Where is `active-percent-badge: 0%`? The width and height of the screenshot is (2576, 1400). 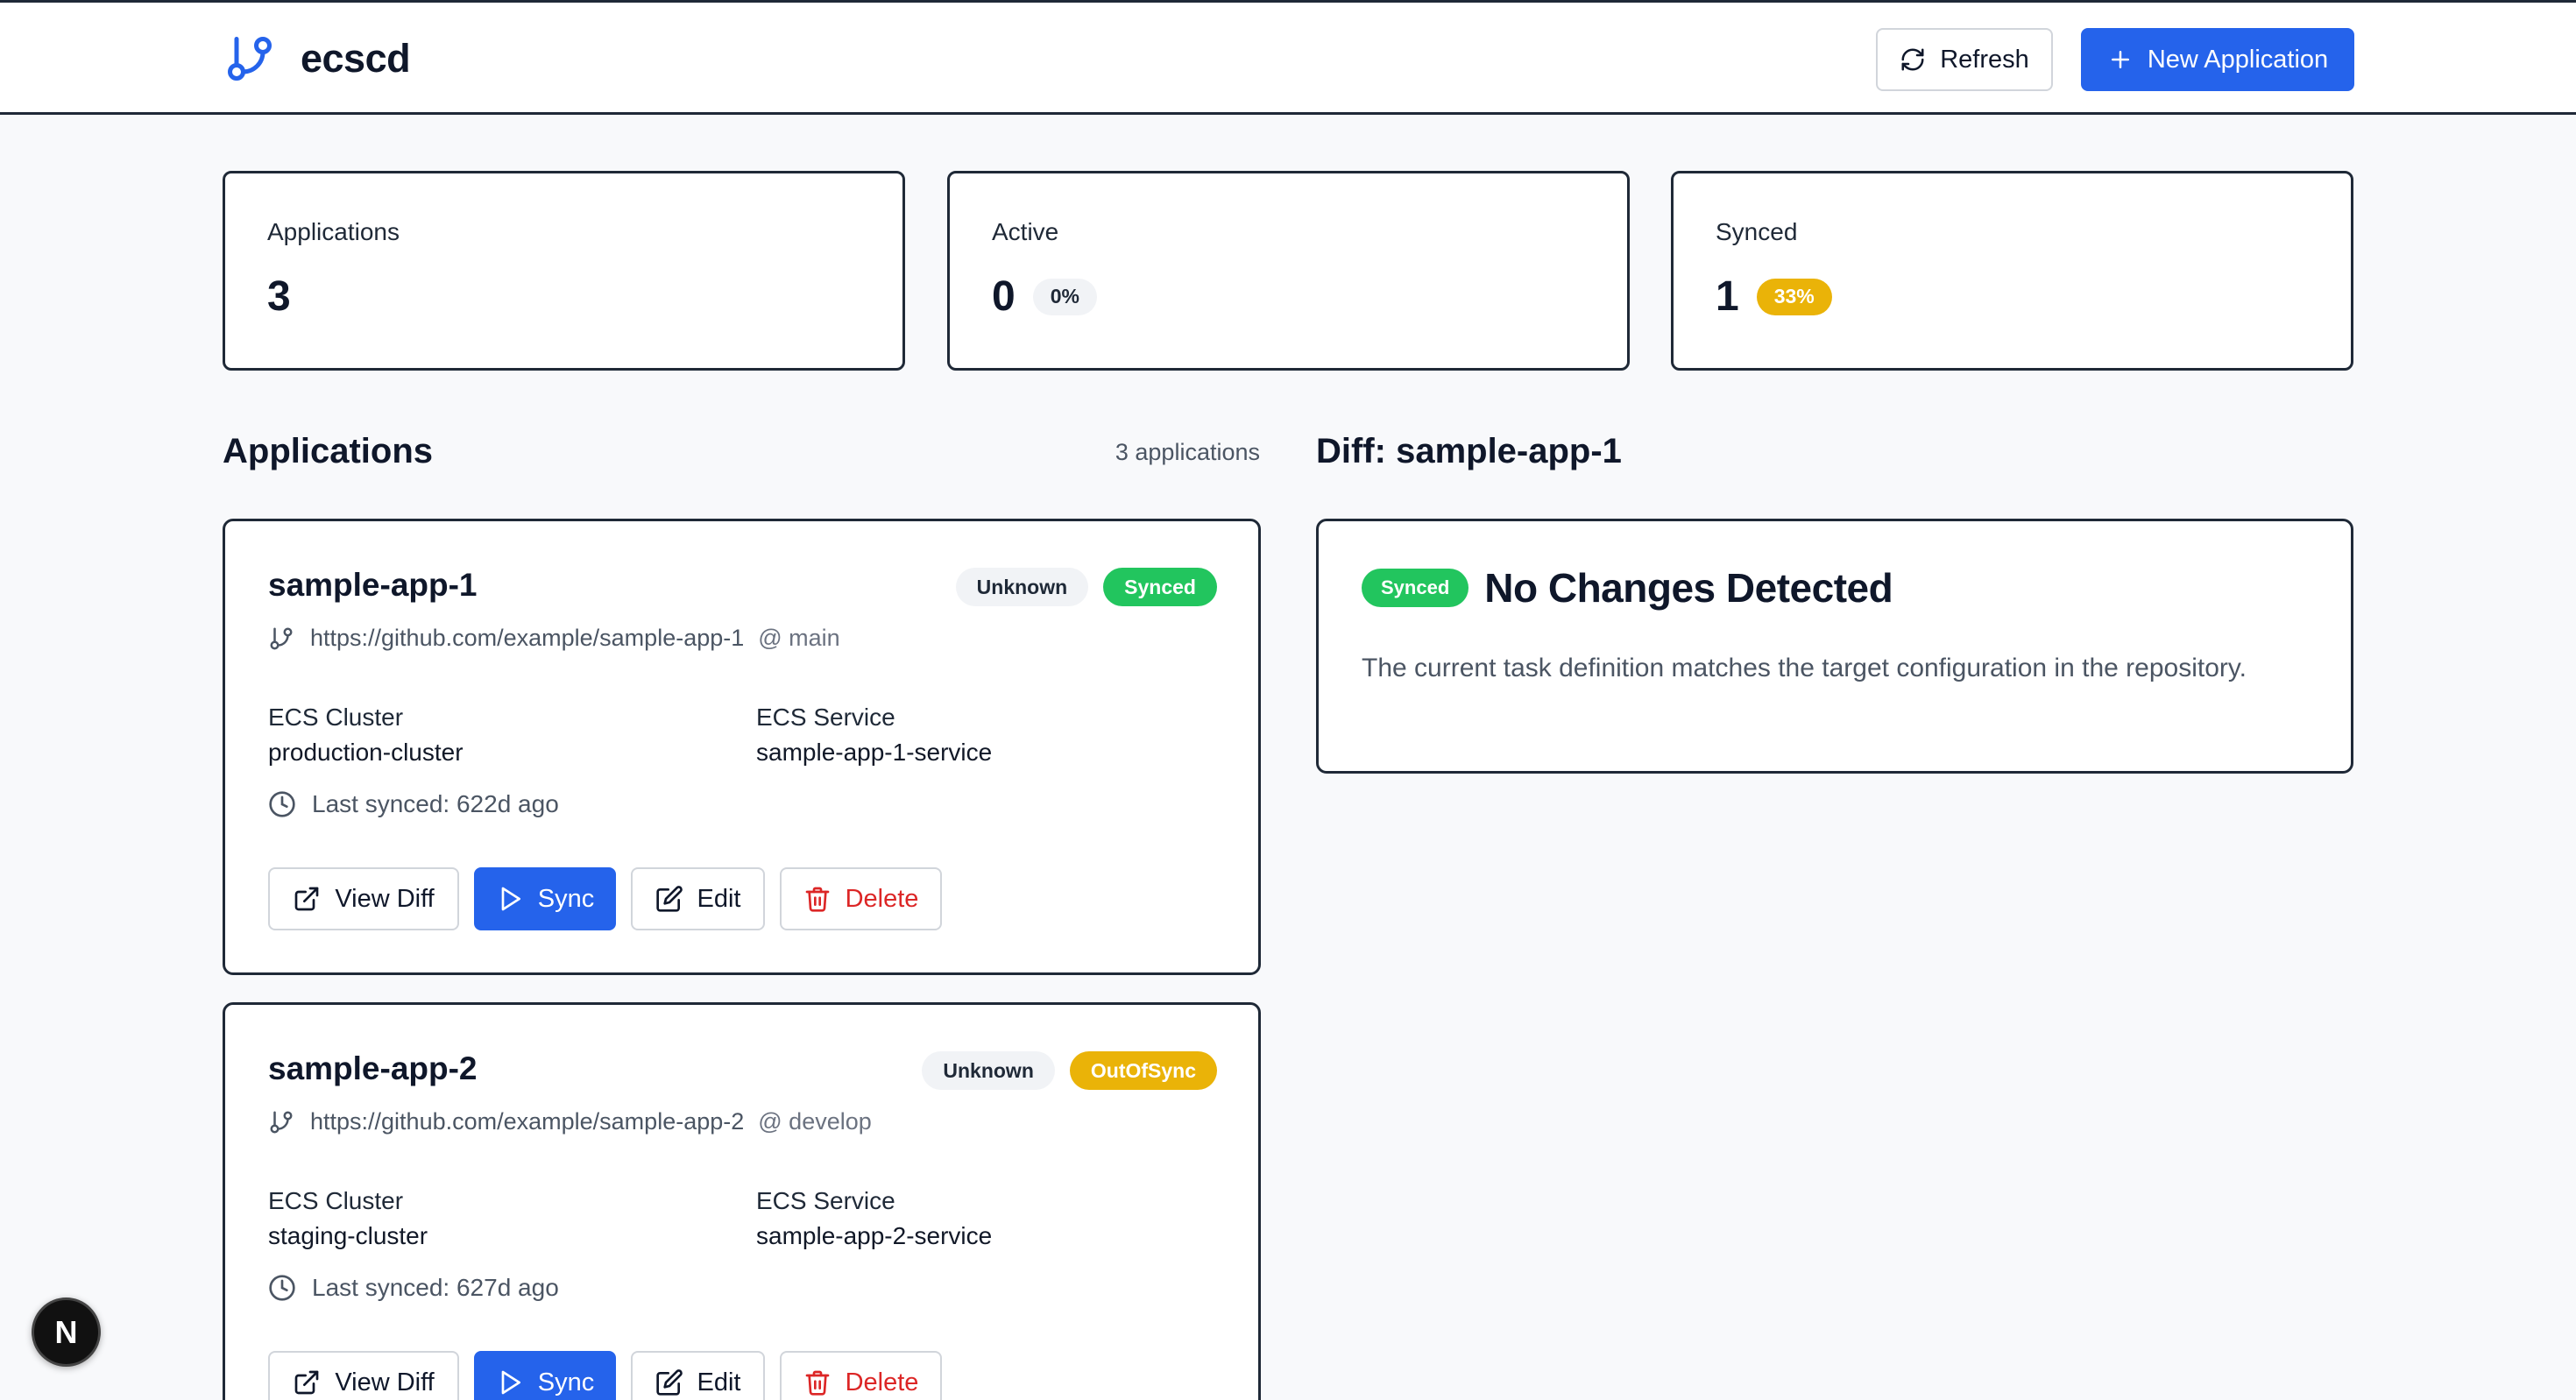
active-percent-badge: 0% is located at coordinates (1064, 296).